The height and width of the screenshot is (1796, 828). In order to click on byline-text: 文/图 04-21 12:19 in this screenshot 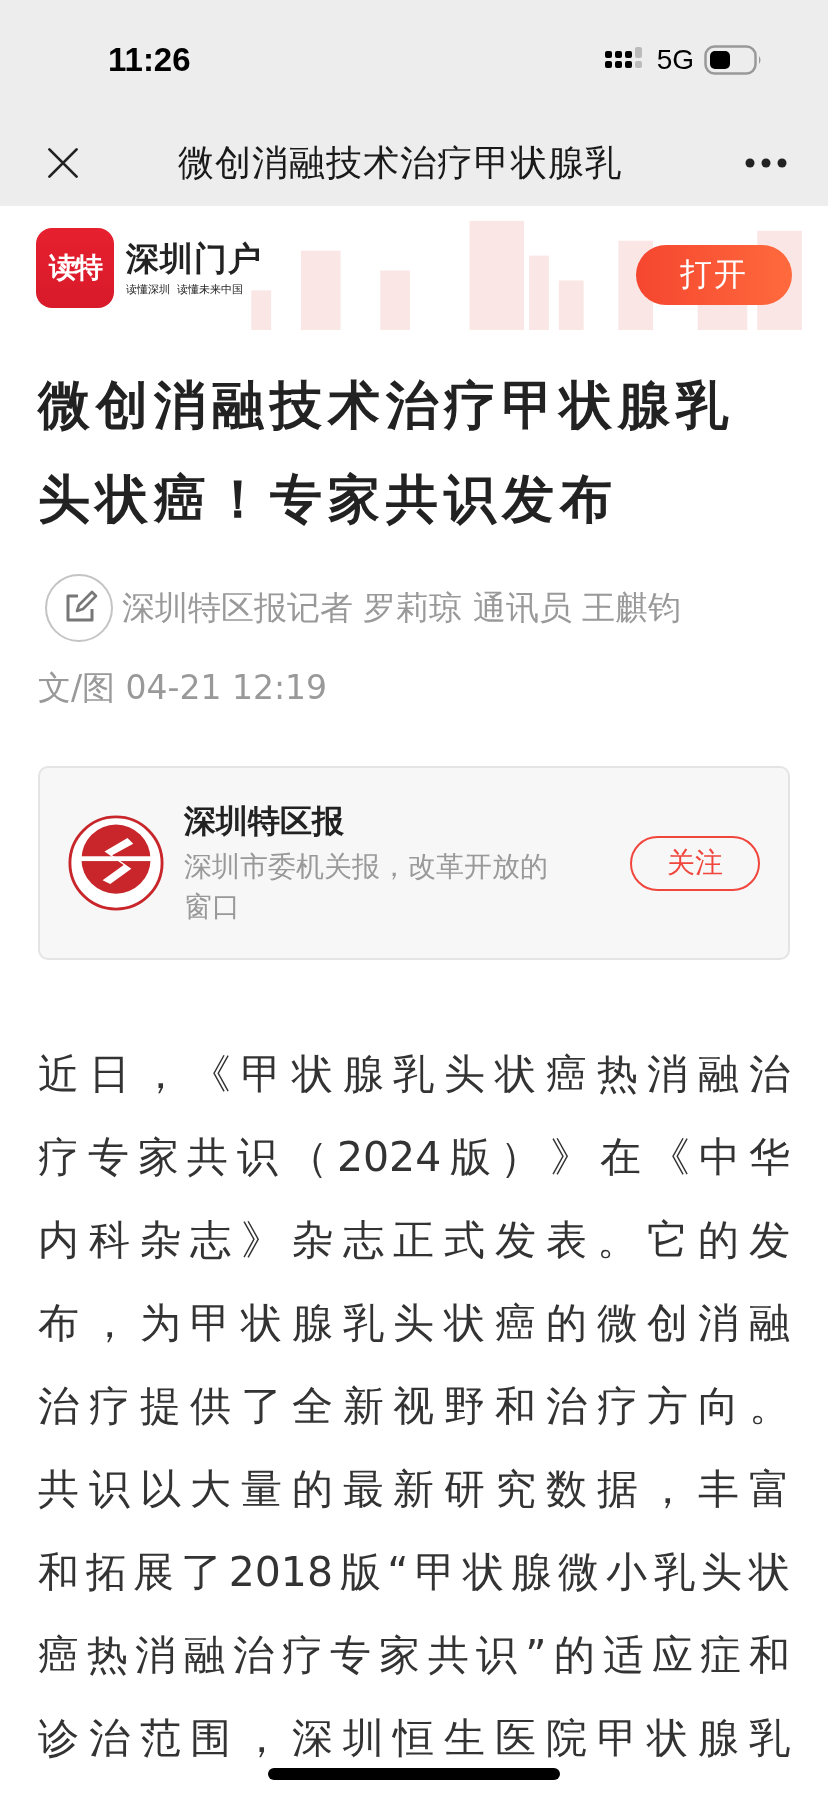, I will do `click(183, 688)`.